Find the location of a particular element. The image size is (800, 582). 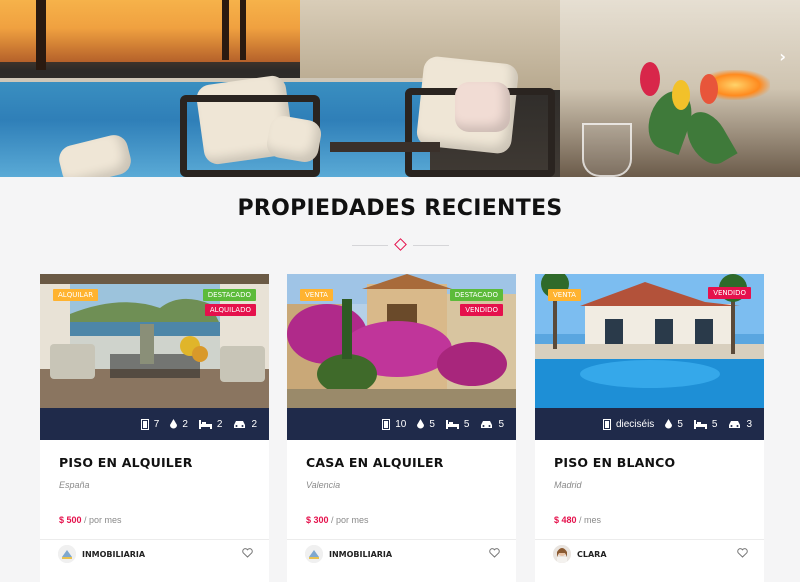

agent-photo is located at coordinates (562, 554).